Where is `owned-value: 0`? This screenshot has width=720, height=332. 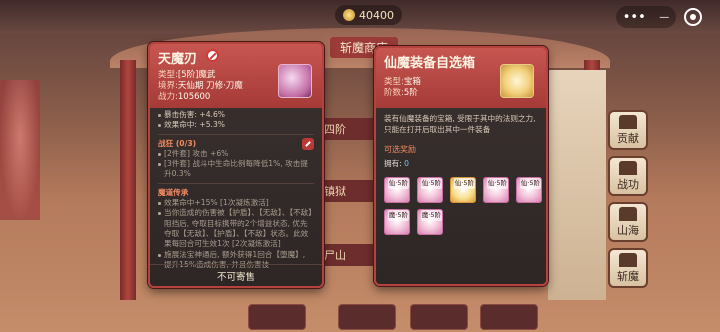
owned-value: 0 is located at coordinates (407, 163).